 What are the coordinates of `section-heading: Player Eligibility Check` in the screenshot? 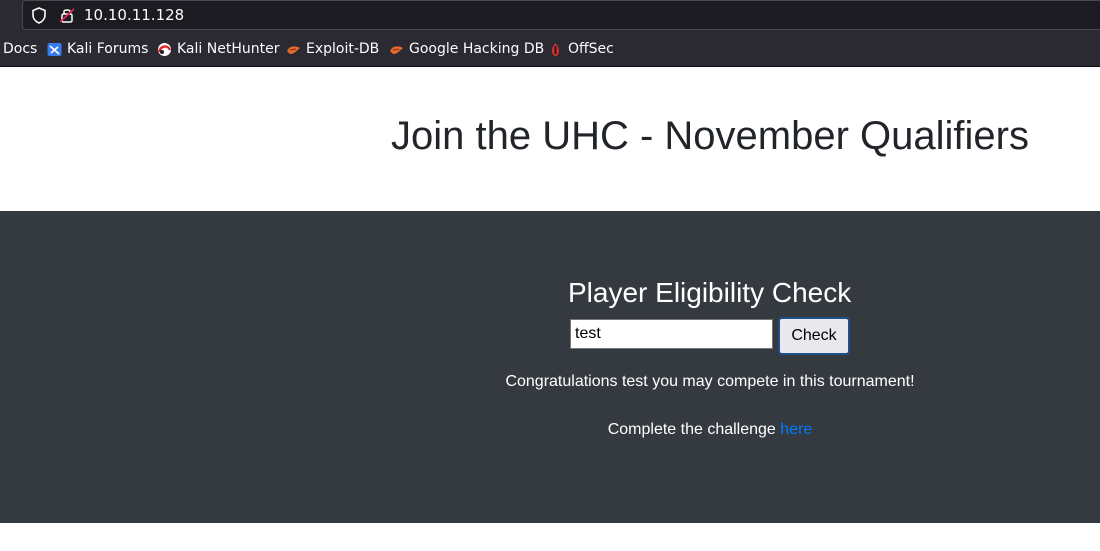 It's located at (710, 292).